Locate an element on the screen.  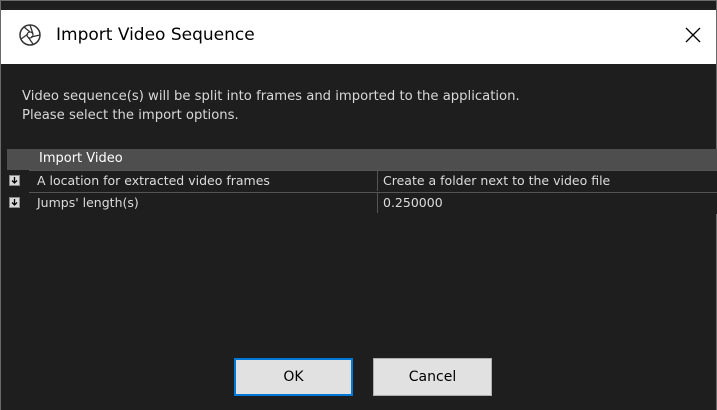
property-key: A location for extracted video frames is located at coordinates (203, 180).